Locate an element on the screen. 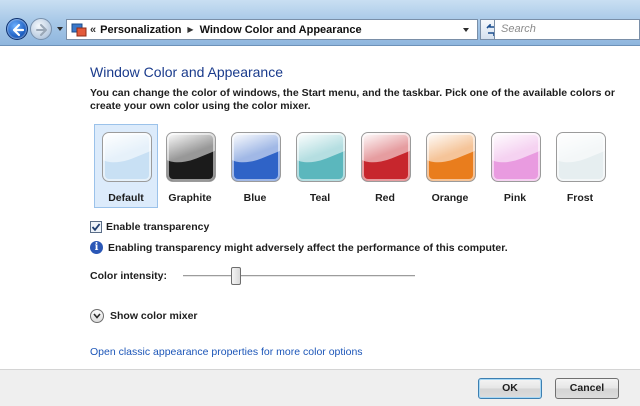 This screenshot has height=406, width=640. chevron-down-icon is located at coordinates (97, 316).